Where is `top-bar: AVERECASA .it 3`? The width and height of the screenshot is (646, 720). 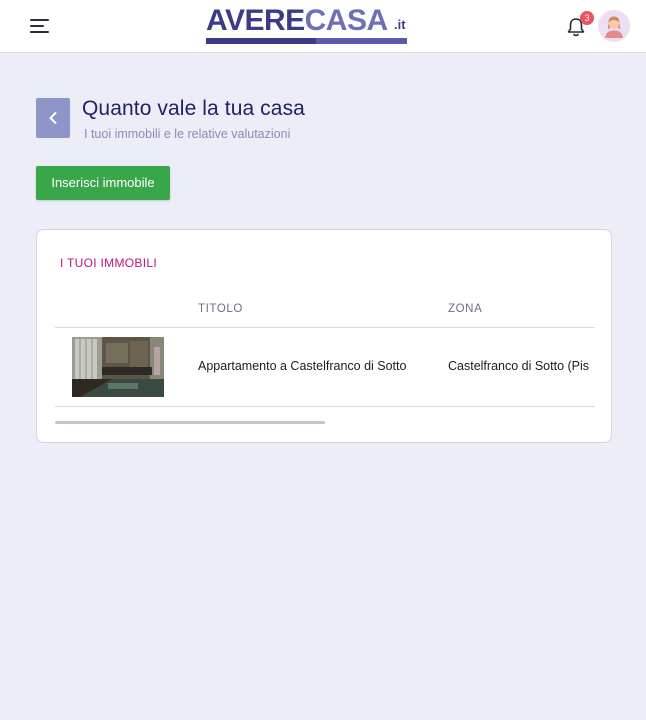 top-bar: AVERECASA .it 3 is located at coordinates (323, 26).